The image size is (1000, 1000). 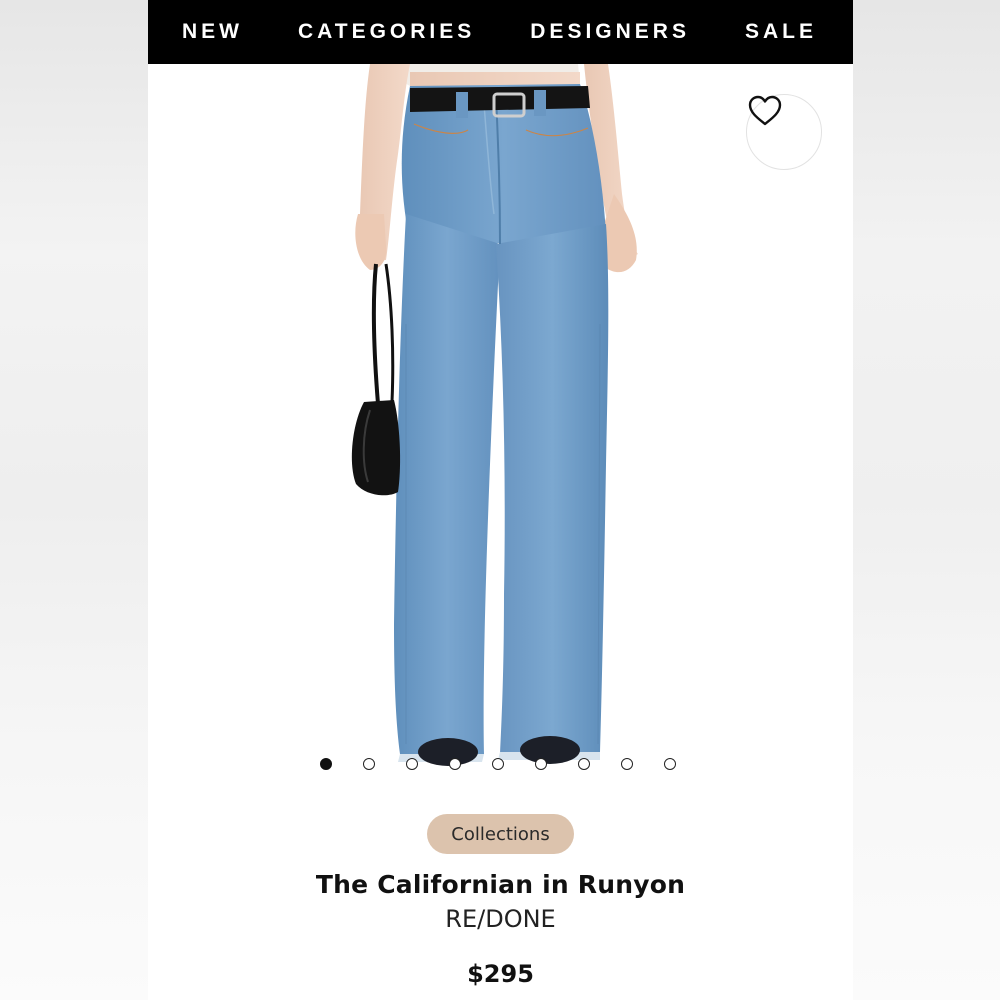 I want to click on product-title: The Californian in Runyon, so click(x=500, y=884).